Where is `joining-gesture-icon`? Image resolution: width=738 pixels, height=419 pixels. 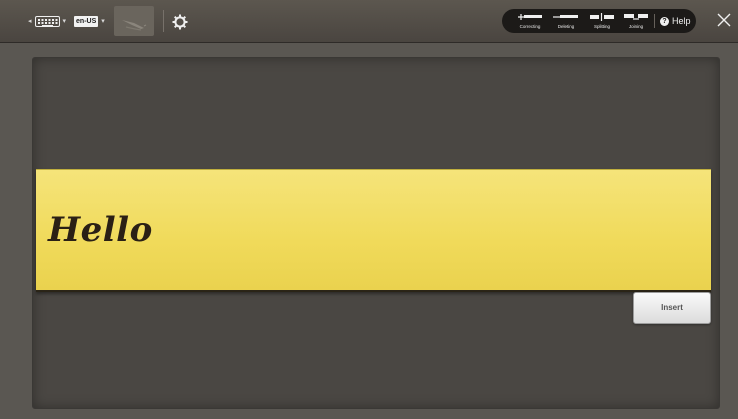 joining-gesture-icon is located at coordinates (636, 17).